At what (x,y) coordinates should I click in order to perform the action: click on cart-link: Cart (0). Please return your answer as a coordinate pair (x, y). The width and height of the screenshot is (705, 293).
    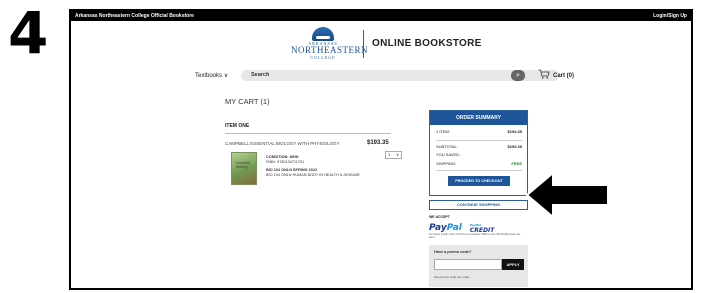
    Looking at the image, I should click on (556, 75).